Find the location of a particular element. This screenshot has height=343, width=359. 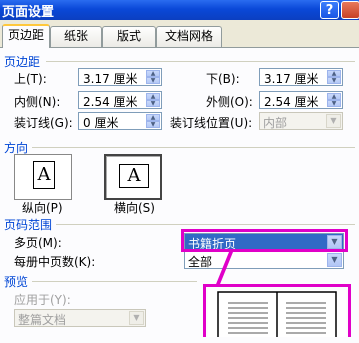

landscape-label: 横向(S) is located at coordinates (134, 208).